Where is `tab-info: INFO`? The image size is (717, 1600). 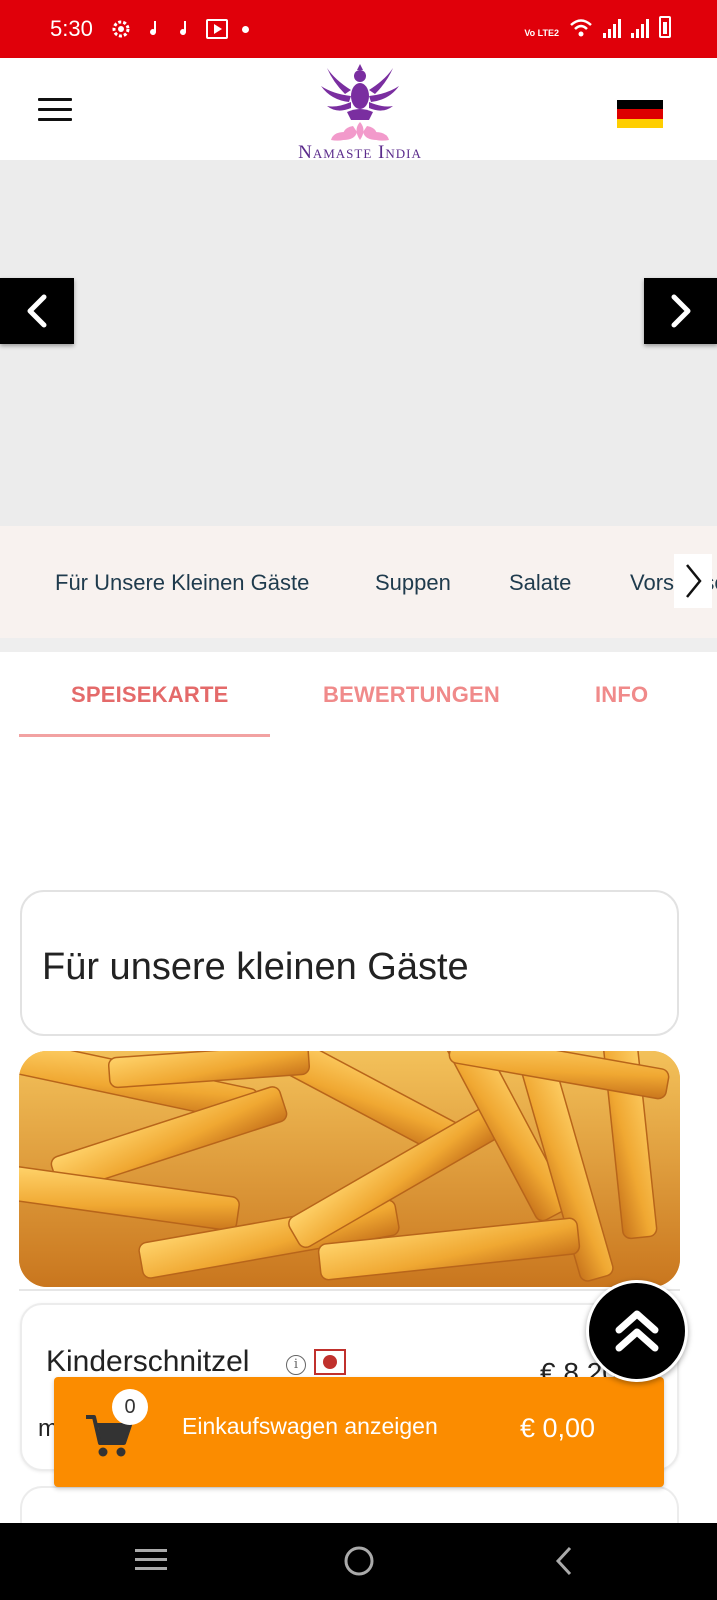
tab-info: INFO is located at coordinates (621, 695).